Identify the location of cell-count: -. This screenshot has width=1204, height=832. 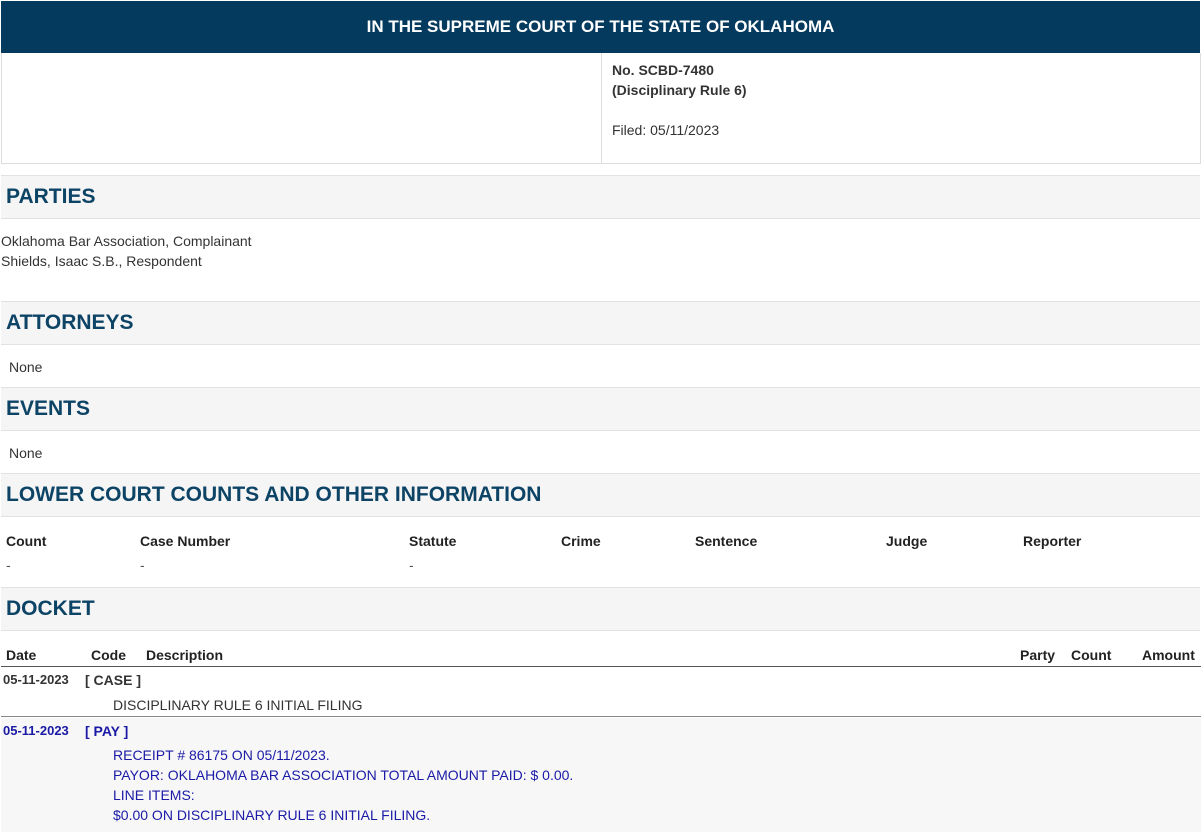
(8, 565).